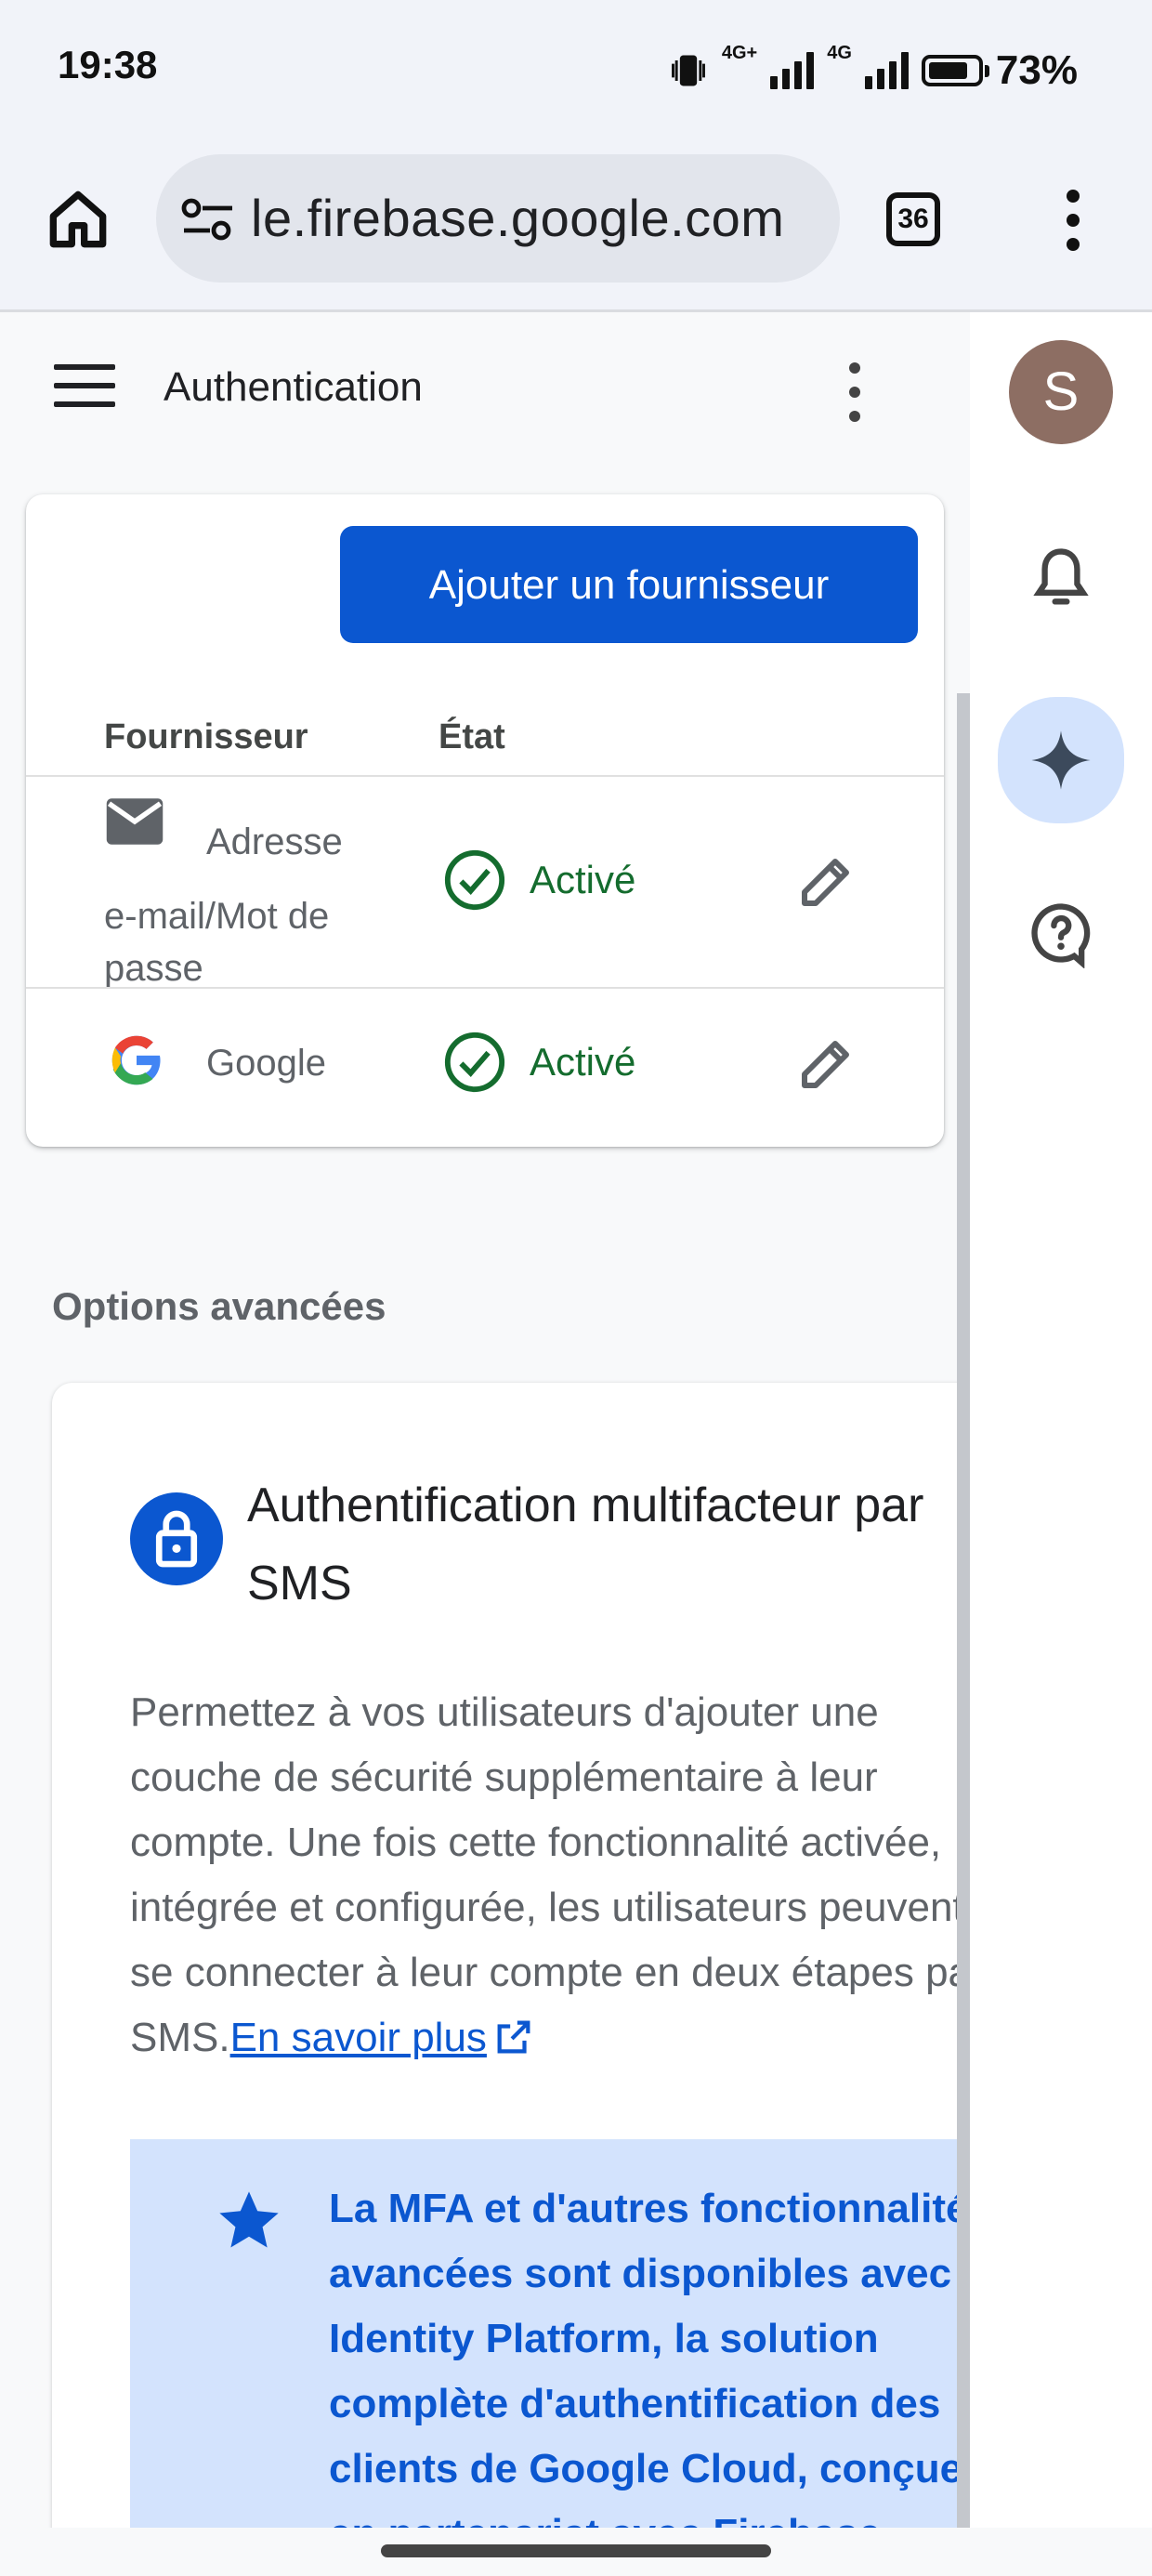 The width and height of the screenshot is (1152, 2576). What do you see at coordinates (208, 219) in the screenshot?
I see `site-settings-icon` at bounding box center [208, 219].